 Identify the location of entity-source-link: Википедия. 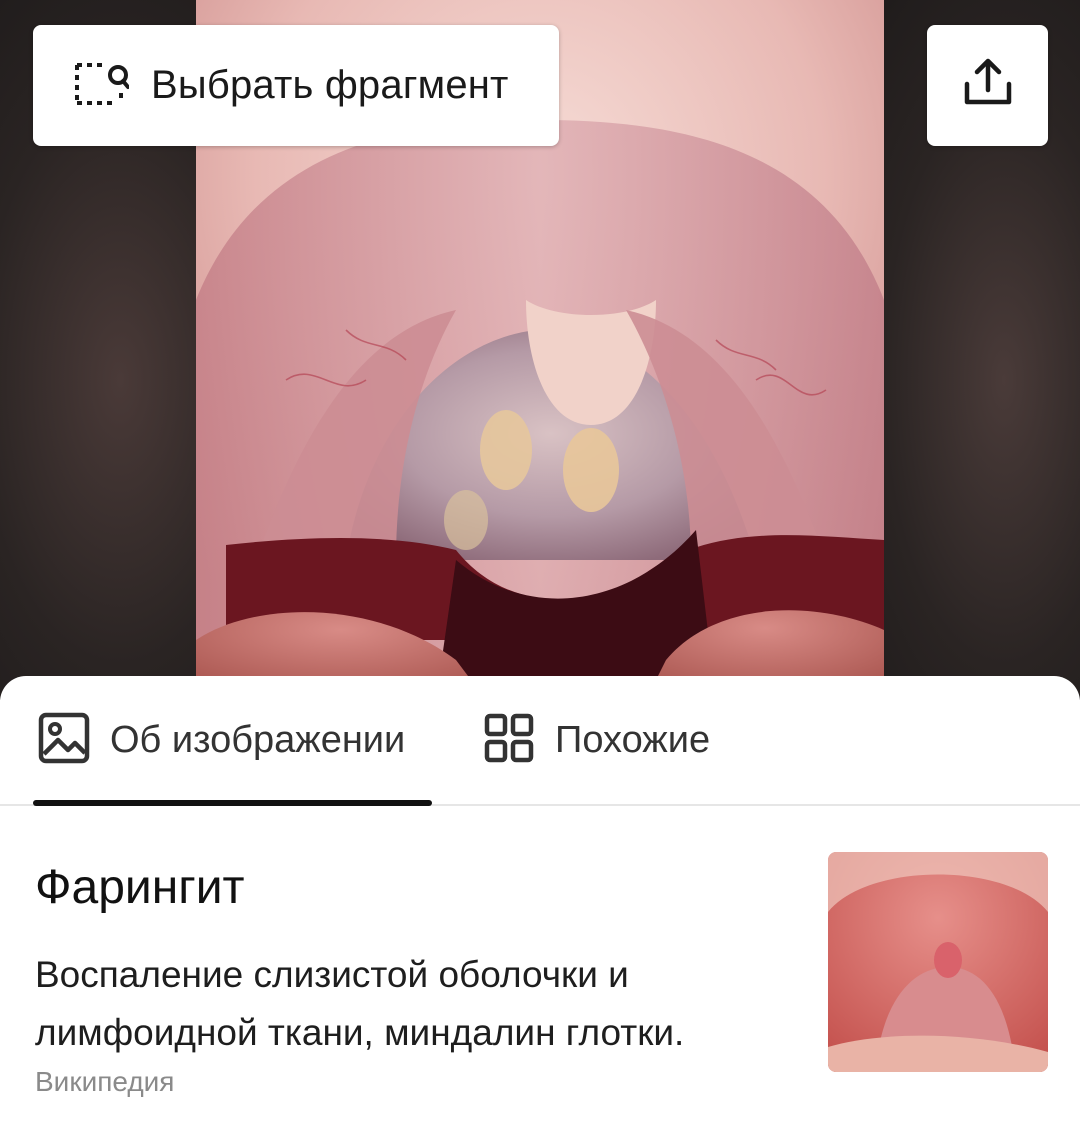
(104, 1082).